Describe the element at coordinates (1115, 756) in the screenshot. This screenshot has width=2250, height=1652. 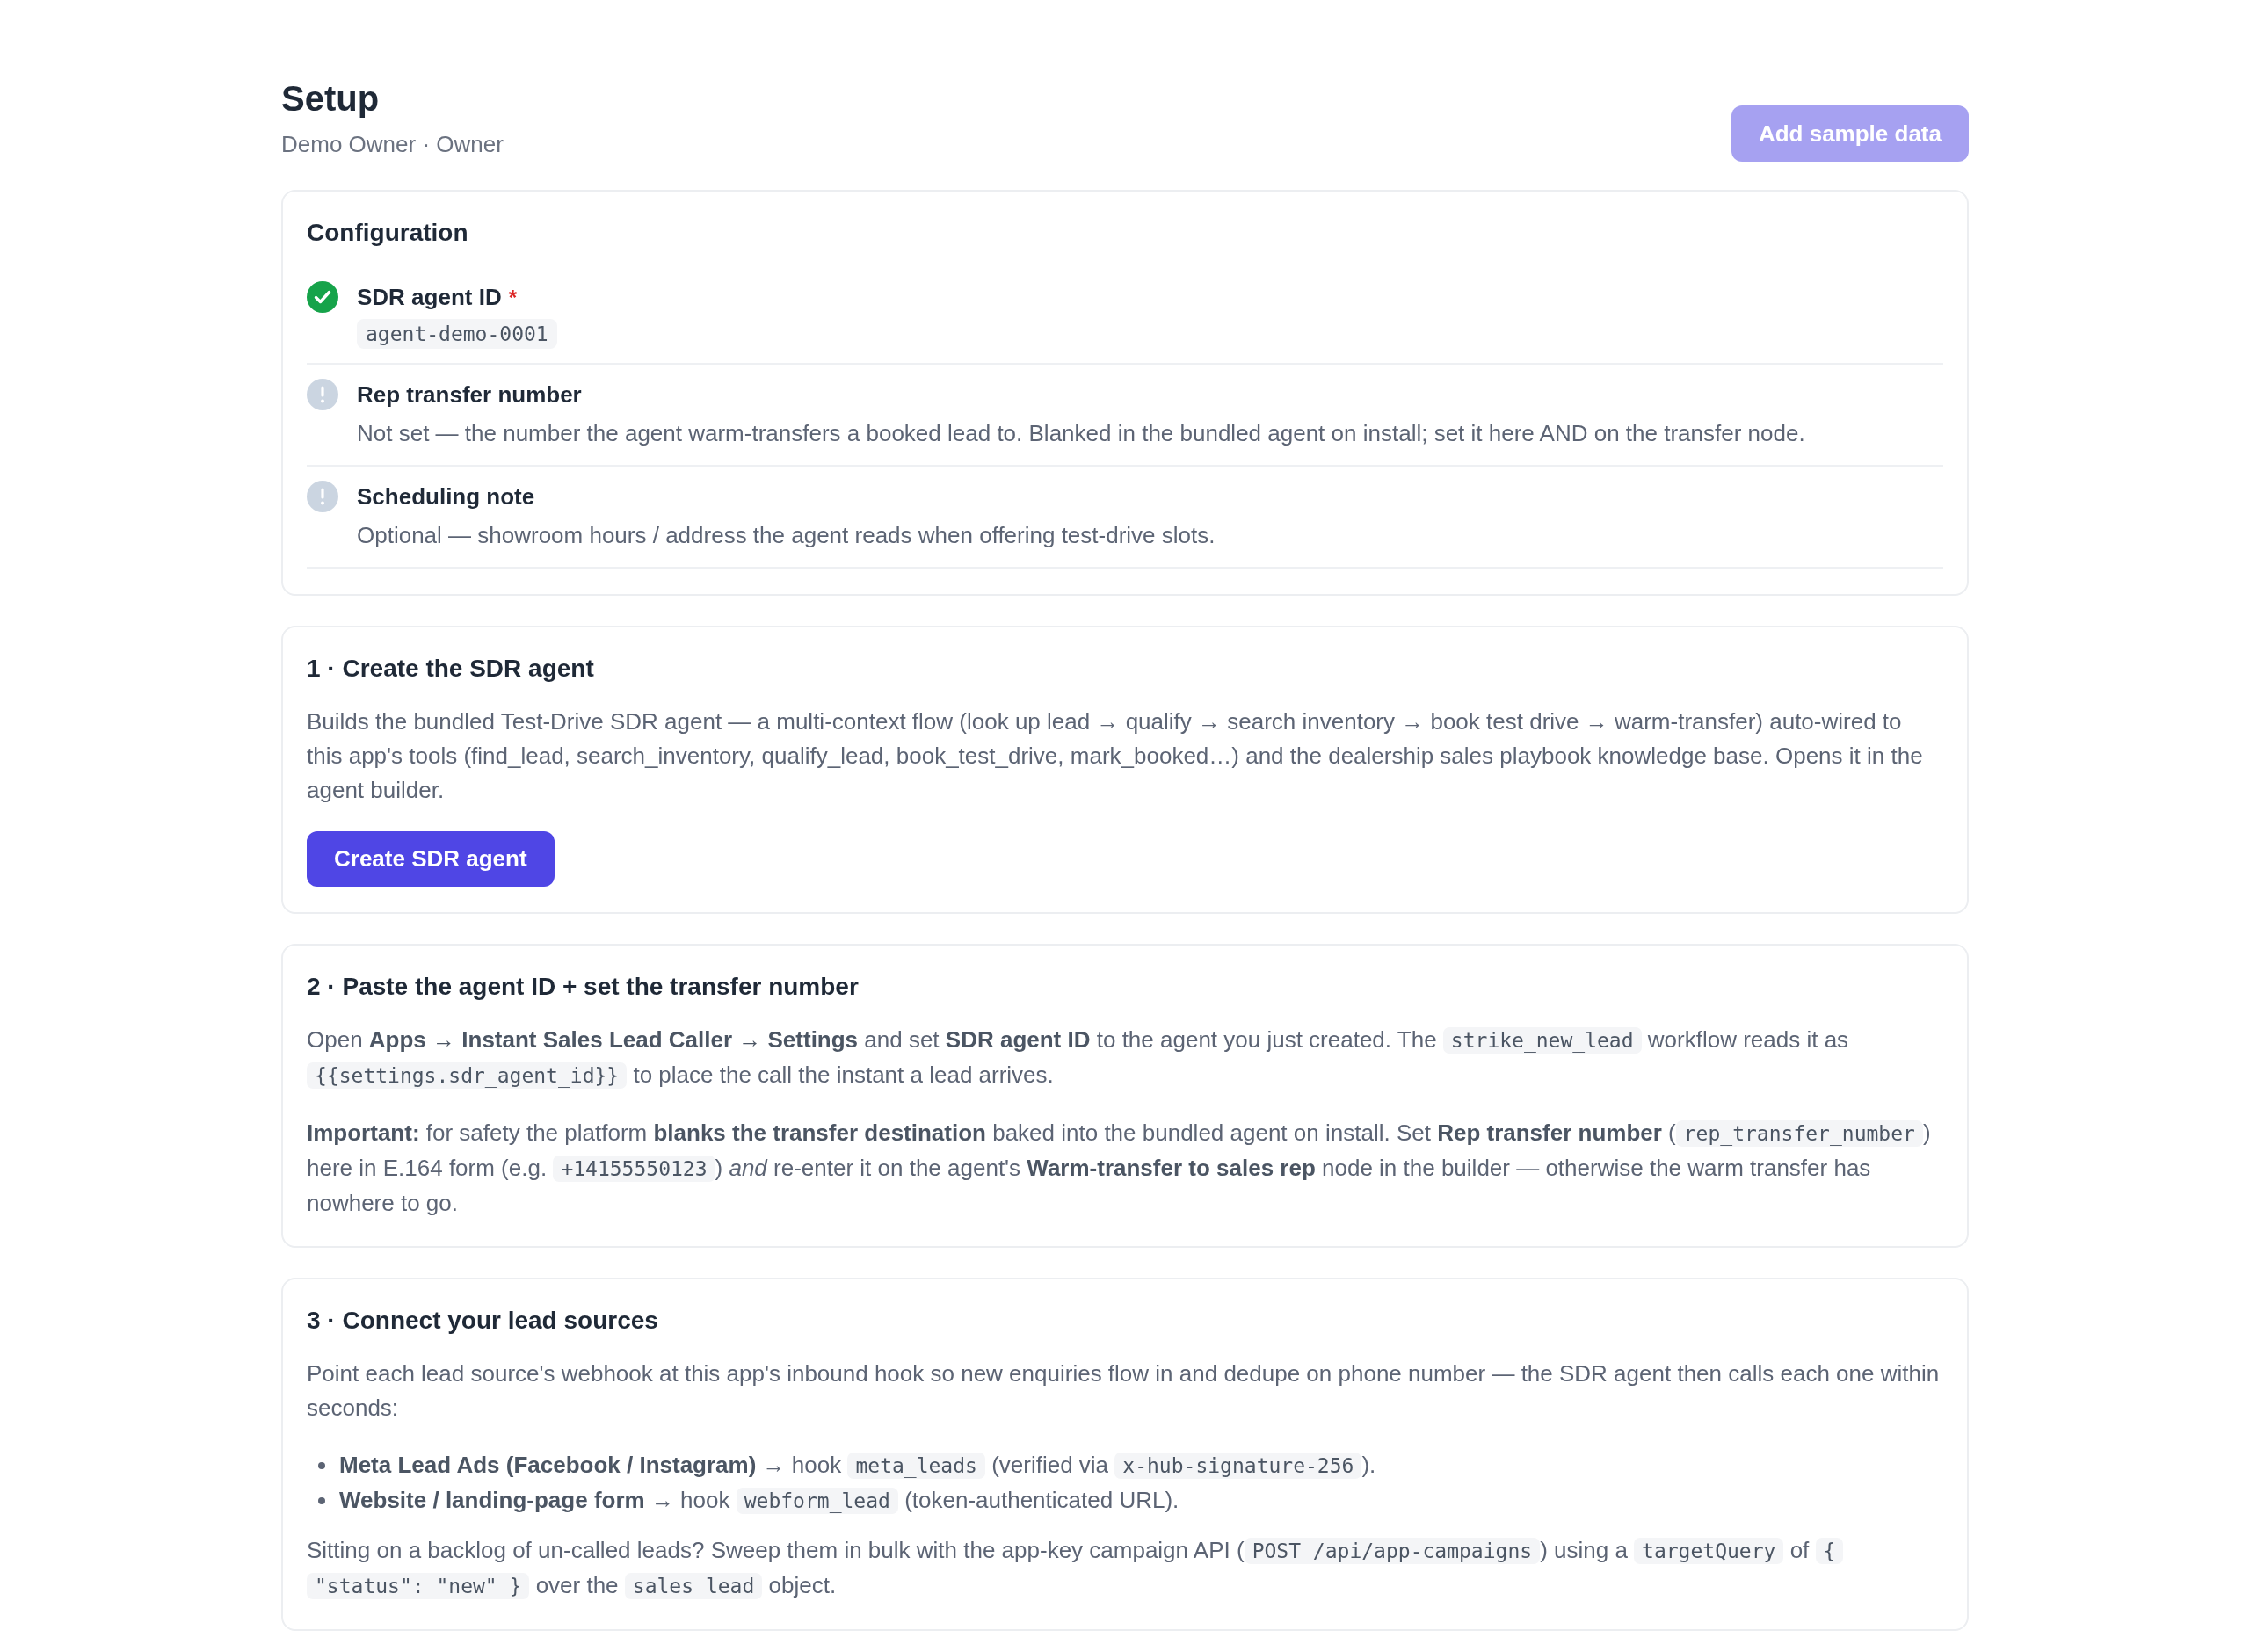
I see `paragraph-text: Builds the bundled Test-Drive SDR agent — a multi-context flow (look up lead → qualify → search inventory → book test drive → warm-transfer) auto-wired to this app's tools (find_lead, search_inventory, qualify_lead, book_test_drive, mark_booked…) and the dealership sales playbook knowledge base. Opens it in the agent builder.` at that location.